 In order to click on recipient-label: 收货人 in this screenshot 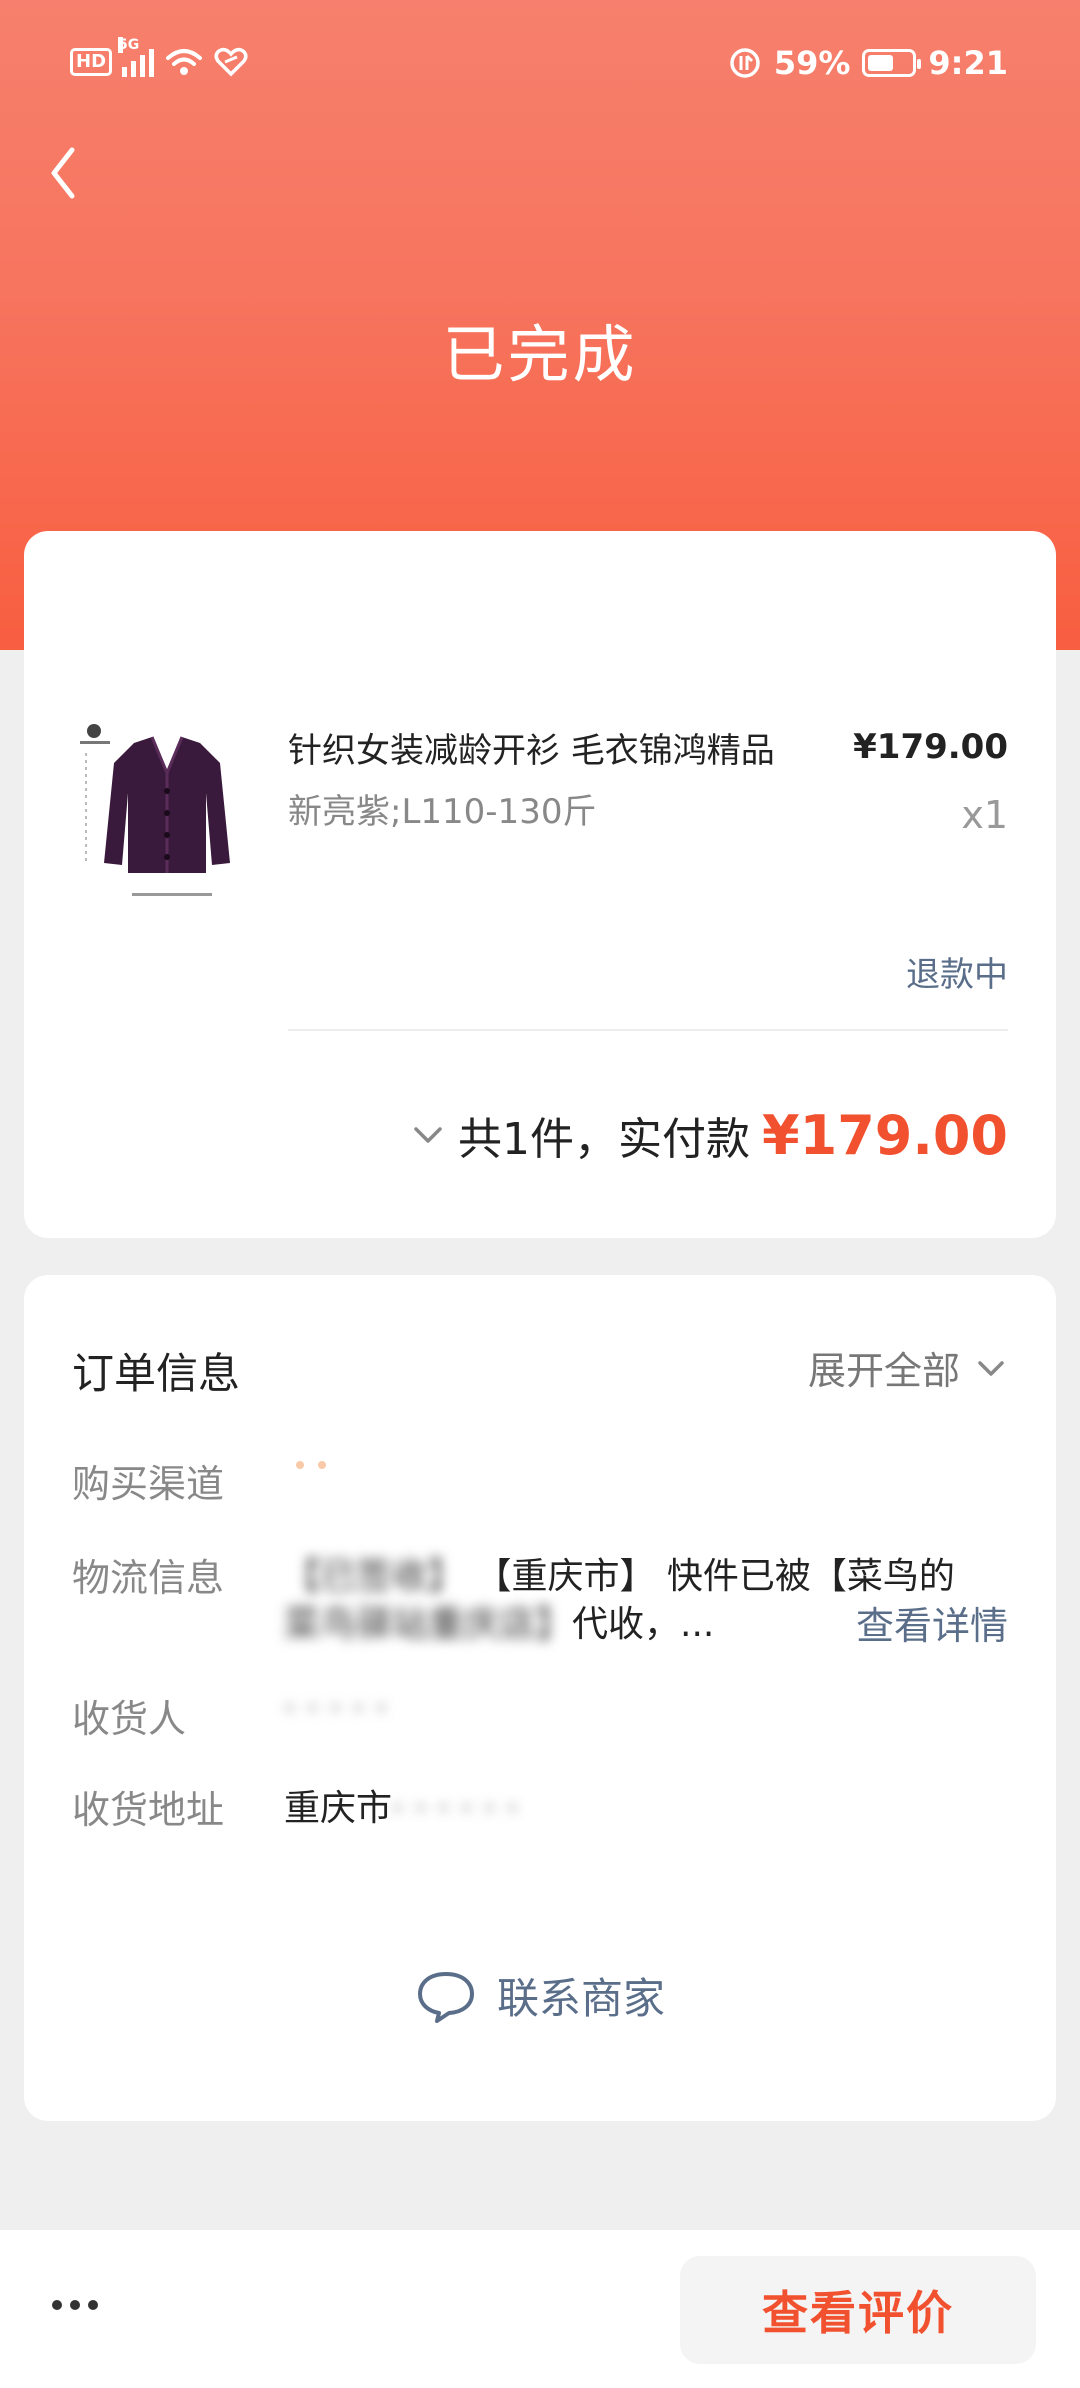, I will do `click(129, 1719)`.